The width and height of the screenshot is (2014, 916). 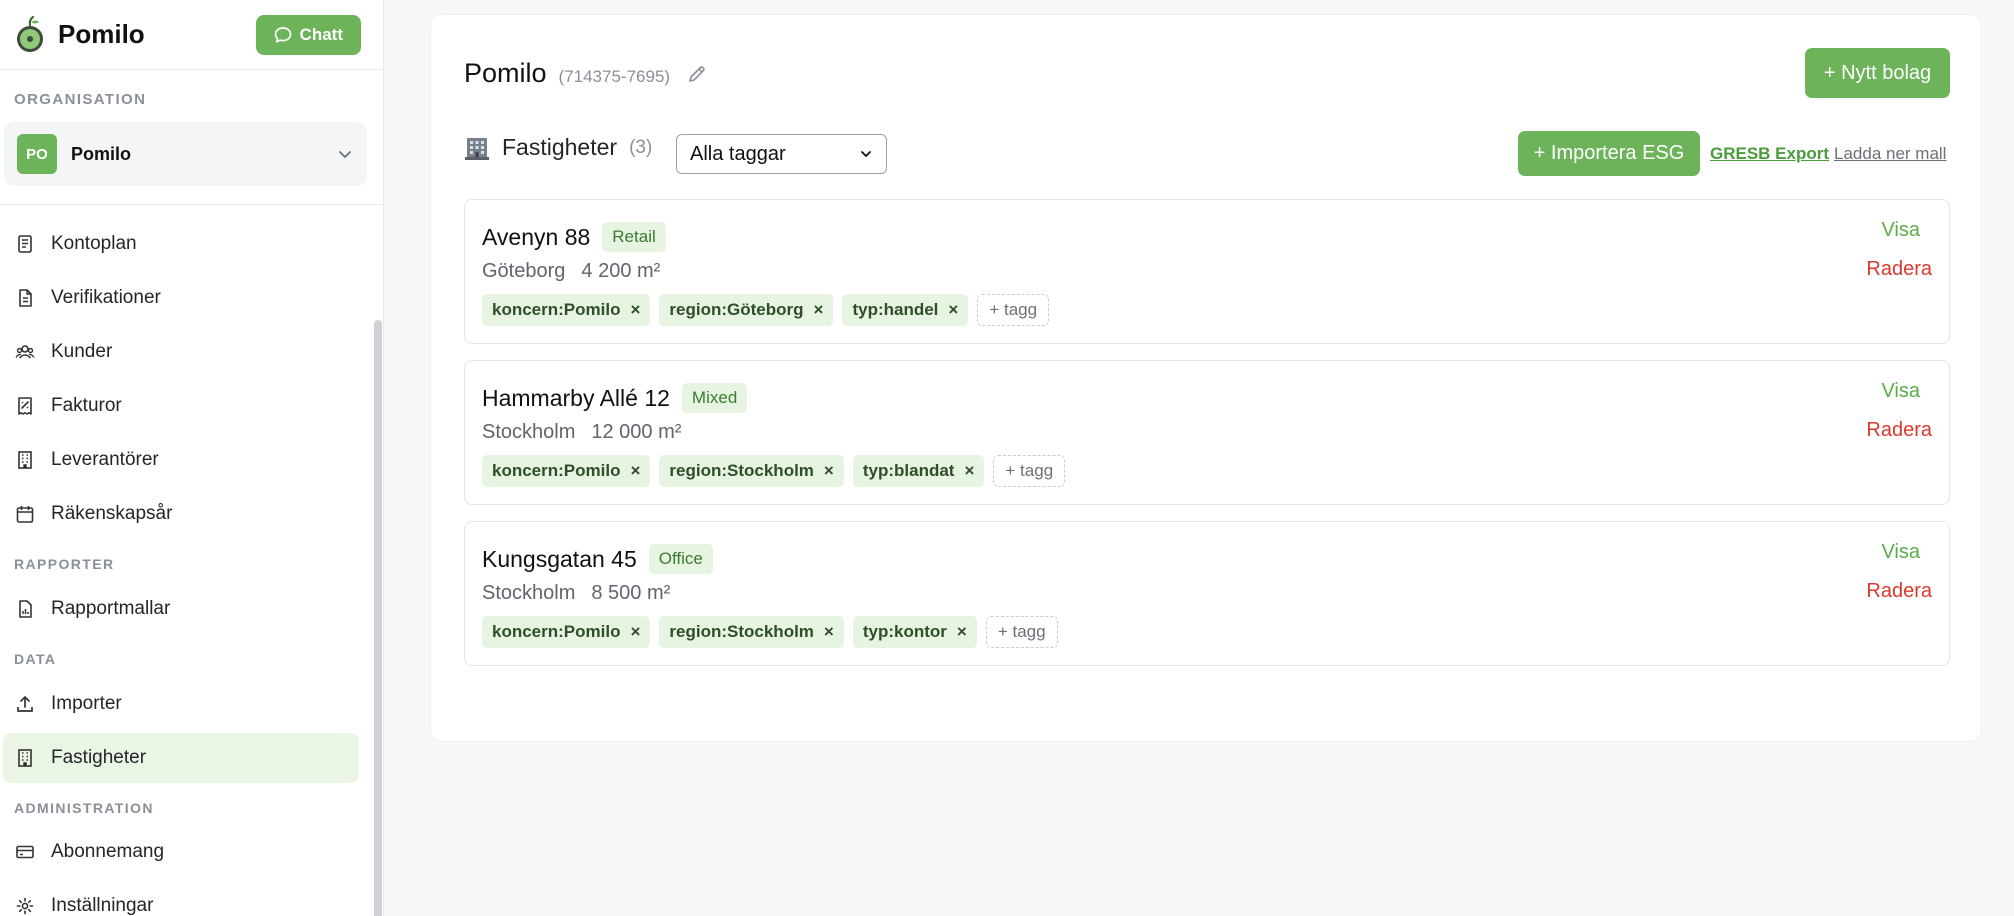 What do you see at coordinates (105, 459) in the screenshot?
I see `sidebar-item-label: Leverantörer` at bounding box center [105, 459].